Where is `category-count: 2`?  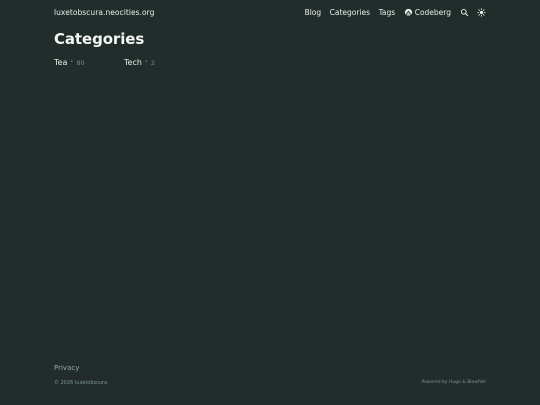
category-count: 2 is located at coordinates (153, 62).